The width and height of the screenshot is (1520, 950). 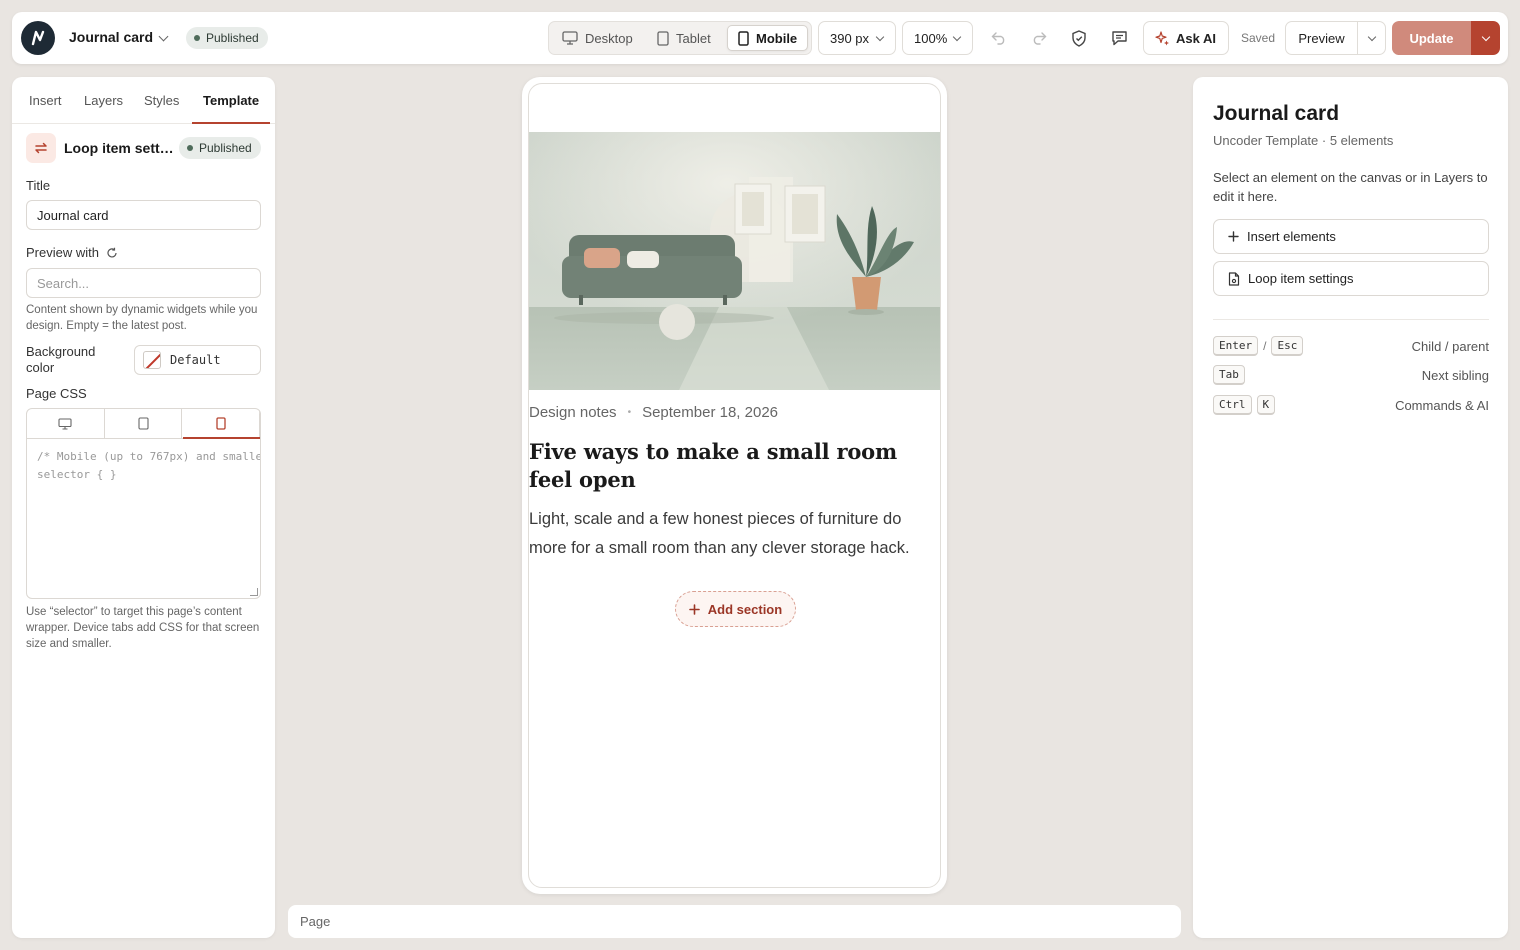 I want to click on breadcrumb-bar: Page, so click(x=734, y=921).